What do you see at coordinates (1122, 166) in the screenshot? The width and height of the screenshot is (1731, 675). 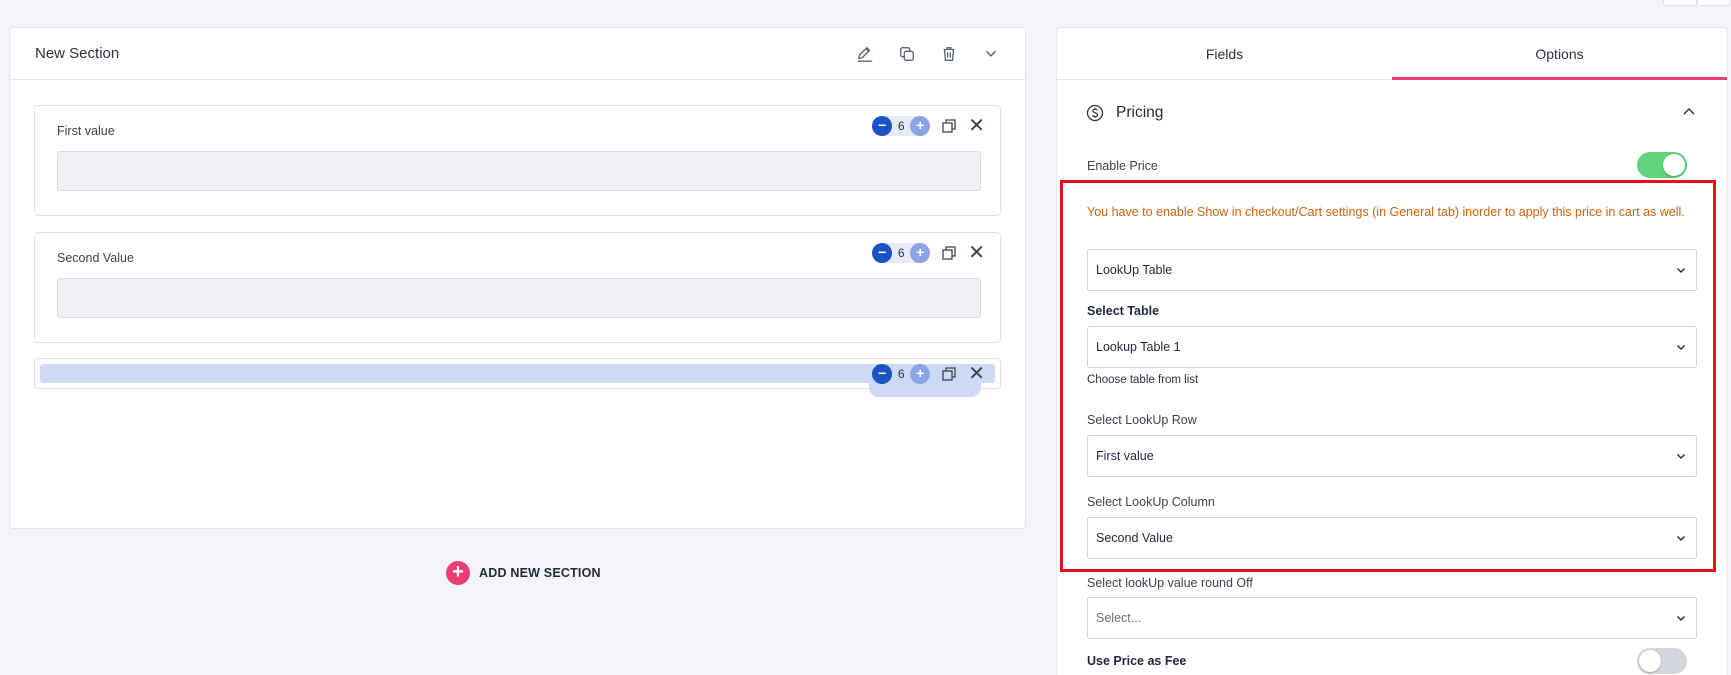 I see `enable-price-label: Enable Price` at bounding box center [1122, 166].